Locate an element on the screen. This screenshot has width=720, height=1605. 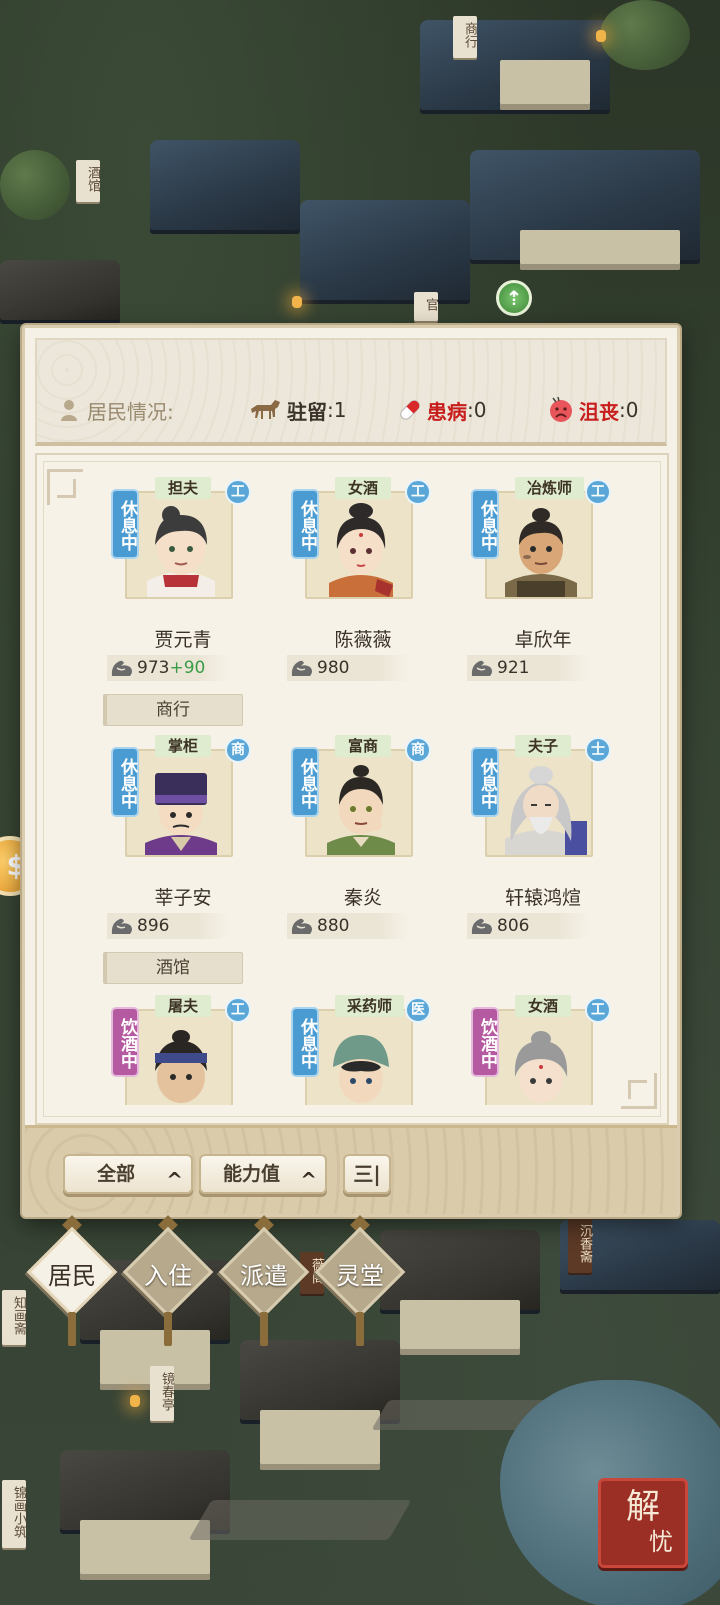
resident-card: 夫子 休息中 士 轩辕鸿煊 806 is located at coordinates (543, 832).